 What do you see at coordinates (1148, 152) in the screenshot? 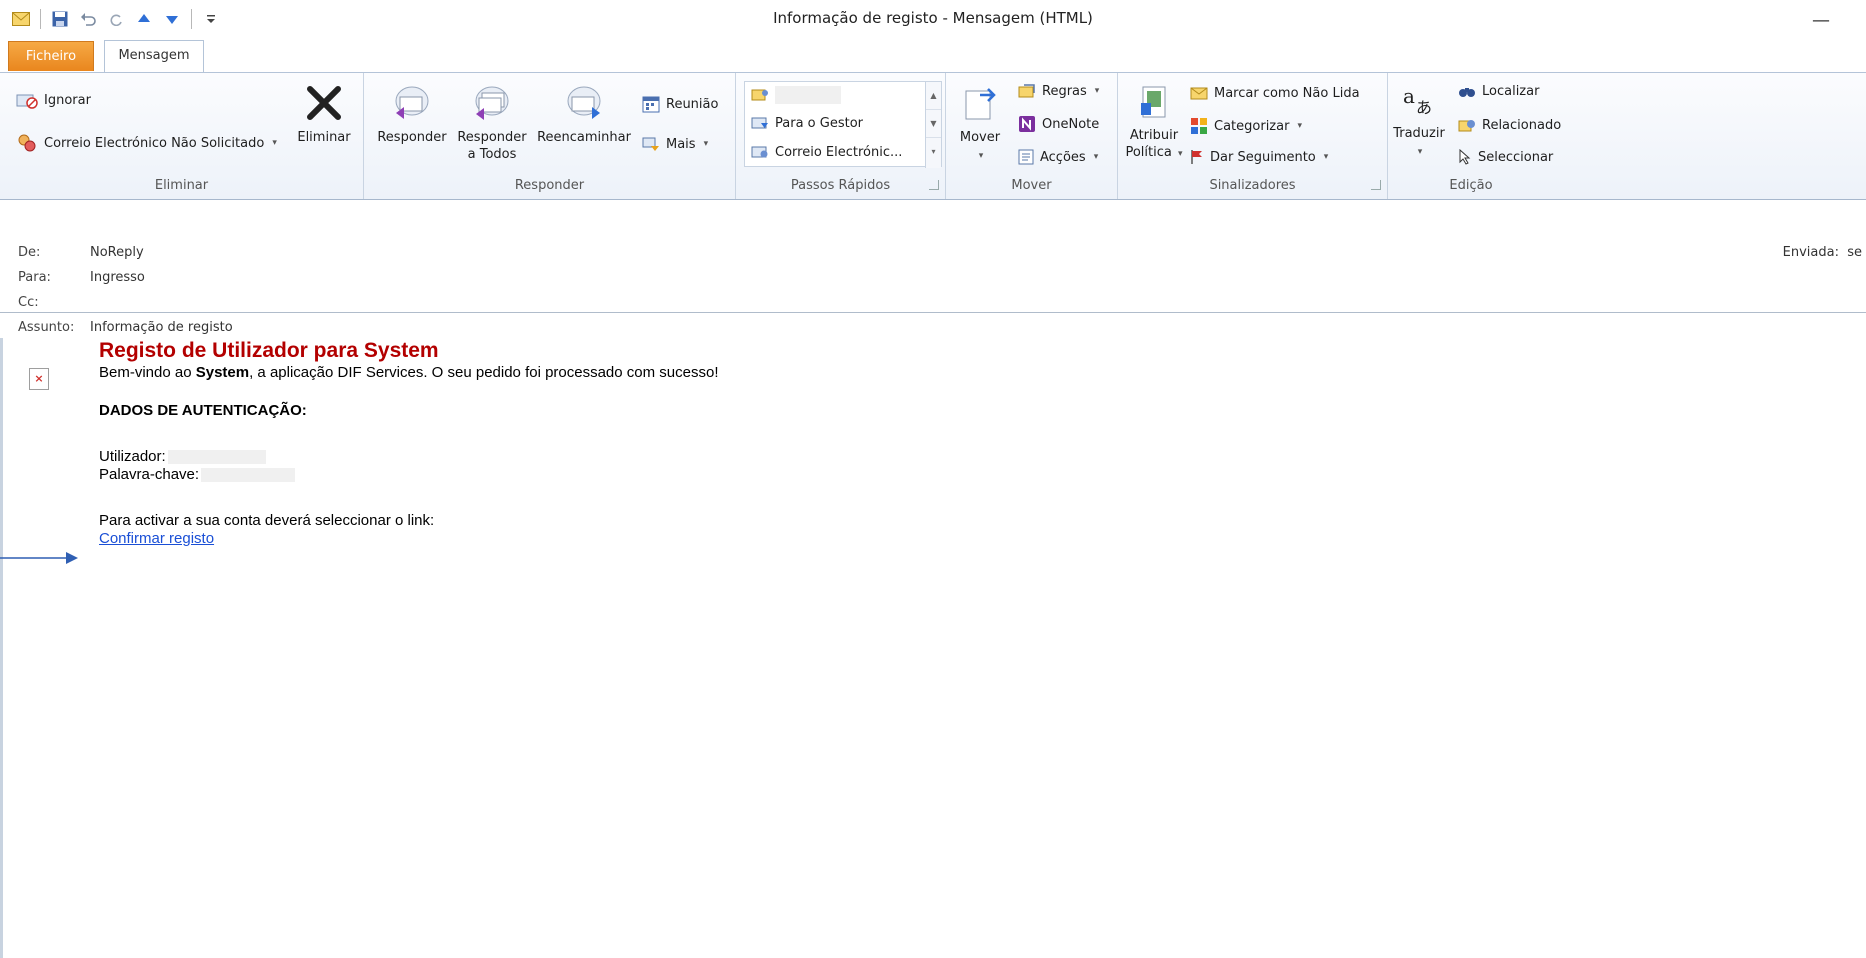
I see `policy-label-2: Política` at bounding box center [1148, 152].